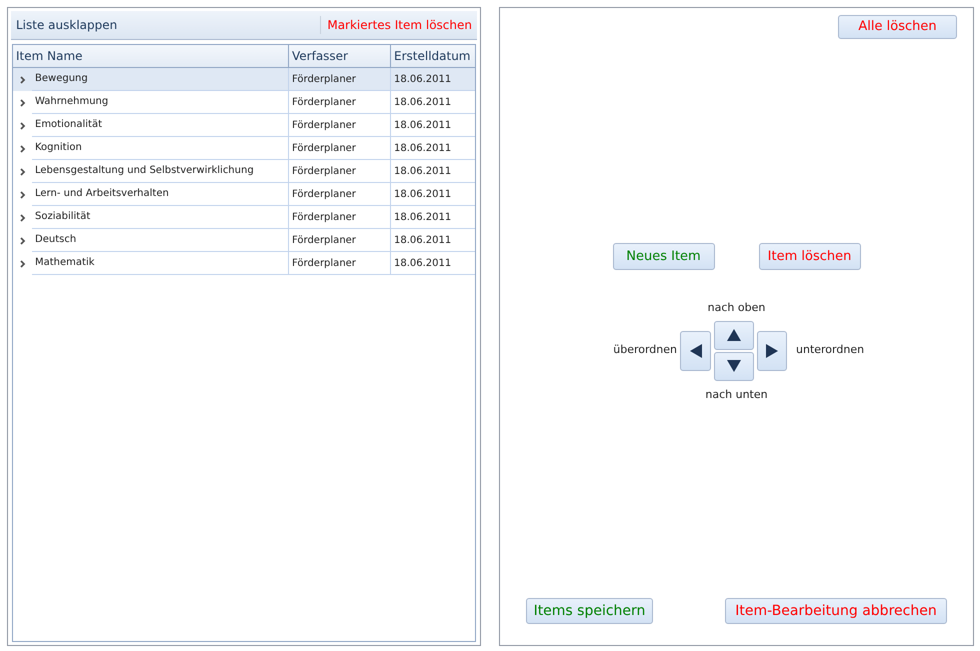  I want to click on move-down-button, so click(734, 366).